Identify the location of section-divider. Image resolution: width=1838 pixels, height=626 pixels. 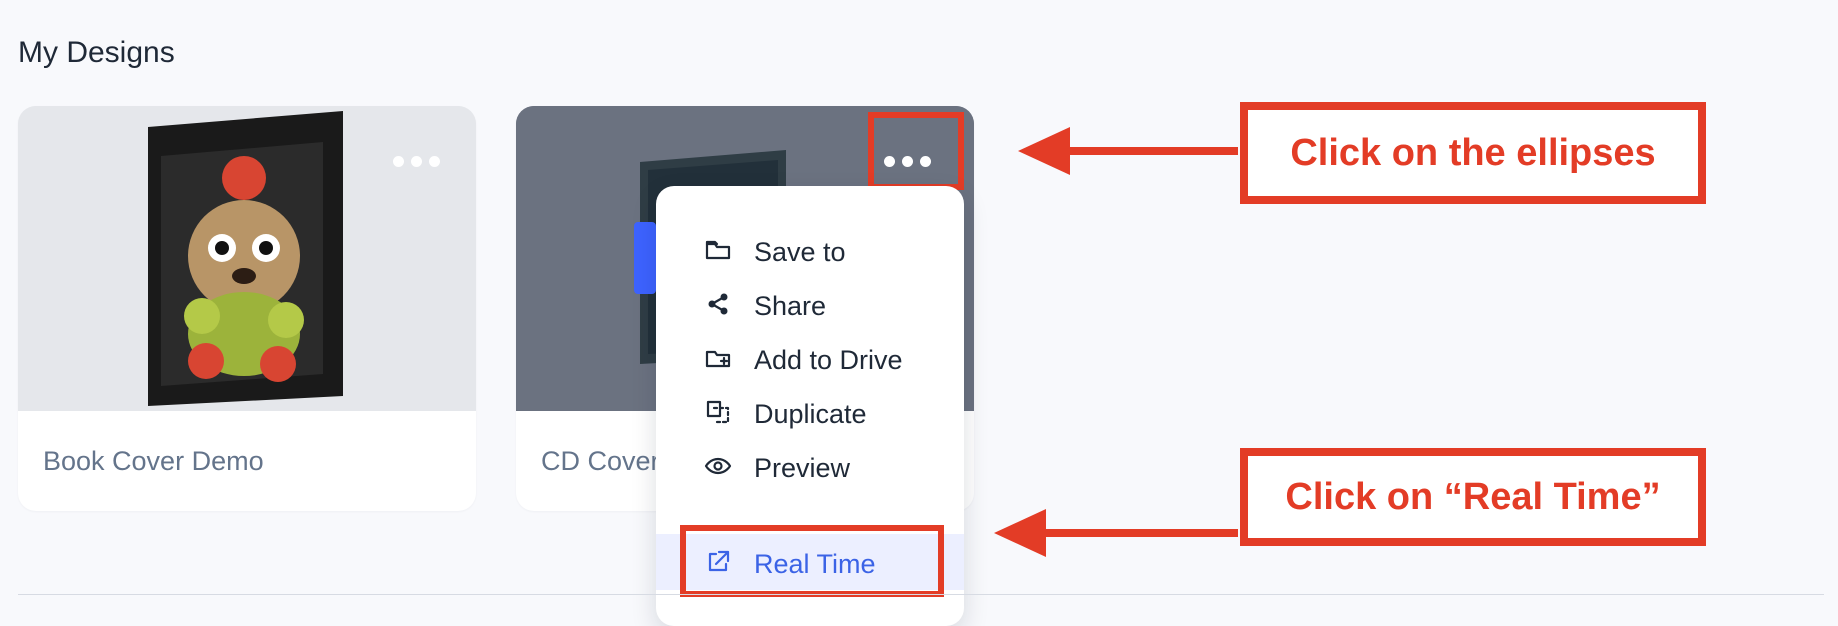
(921, 594).